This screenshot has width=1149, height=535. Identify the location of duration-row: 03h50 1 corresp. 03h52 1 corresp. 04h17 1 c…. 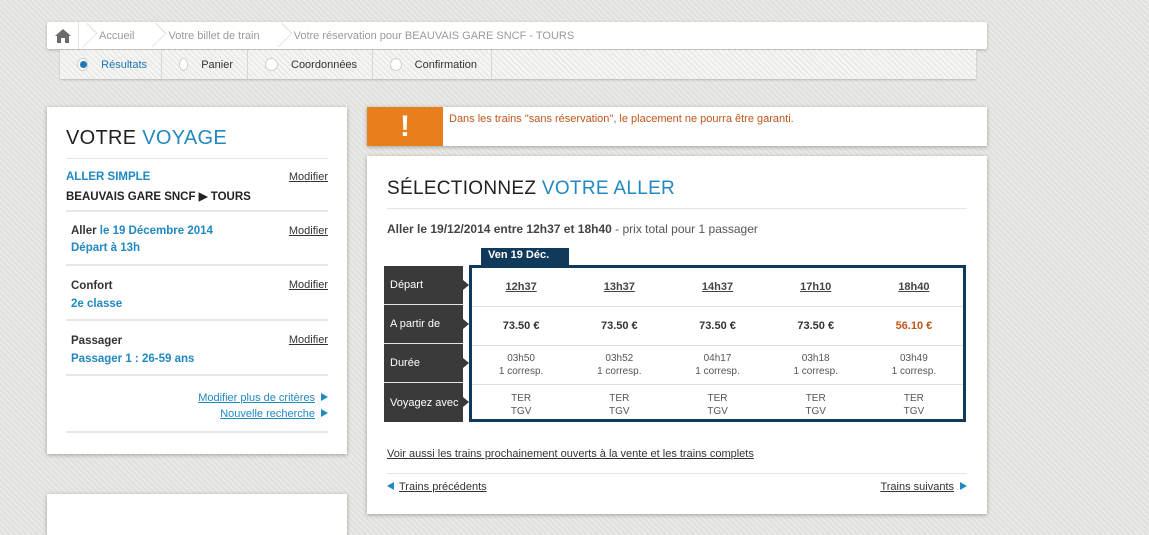
(717, 365).